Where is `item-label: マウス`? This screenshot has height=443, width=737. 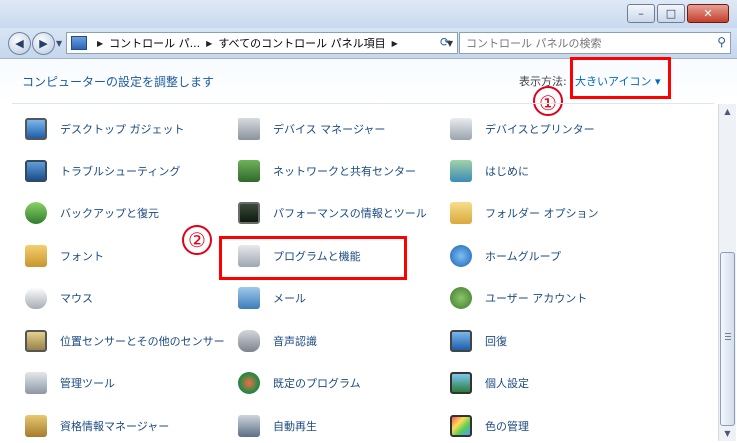 item-label: マウス is located at coordinates (76, 298).